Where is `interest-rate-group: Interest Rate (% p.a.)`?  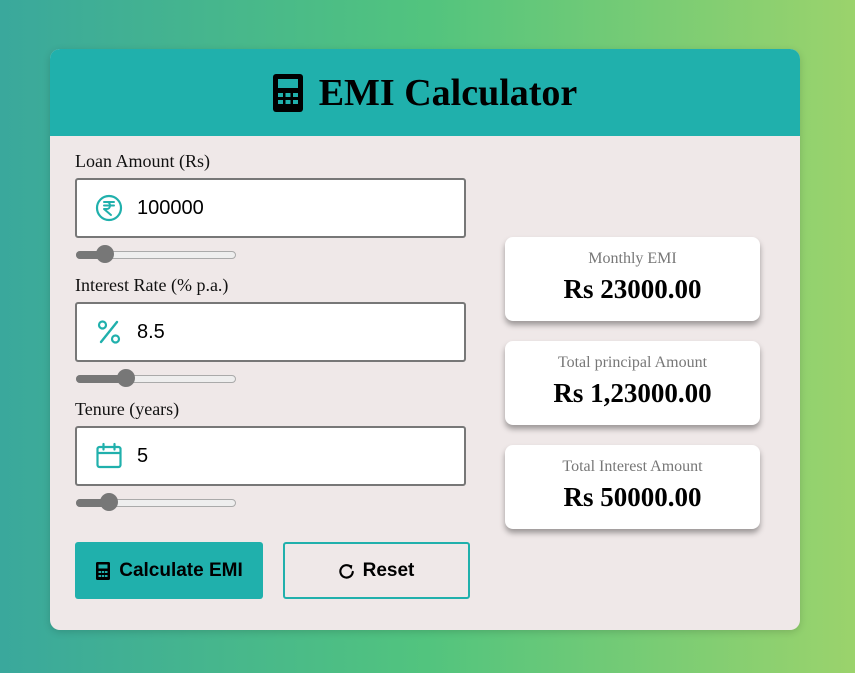 interest-rate-group: Interest Rate (% p.a.) is located at coordinates (272, 330).